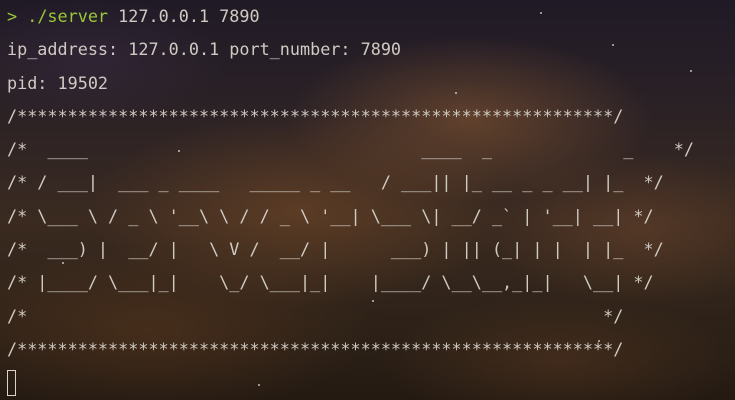 The image size is (735, 400). What do you see at coordinates (12, 16) in the screenshot?
I see `prompt-arrow: >` at bounding box center [12, 16].